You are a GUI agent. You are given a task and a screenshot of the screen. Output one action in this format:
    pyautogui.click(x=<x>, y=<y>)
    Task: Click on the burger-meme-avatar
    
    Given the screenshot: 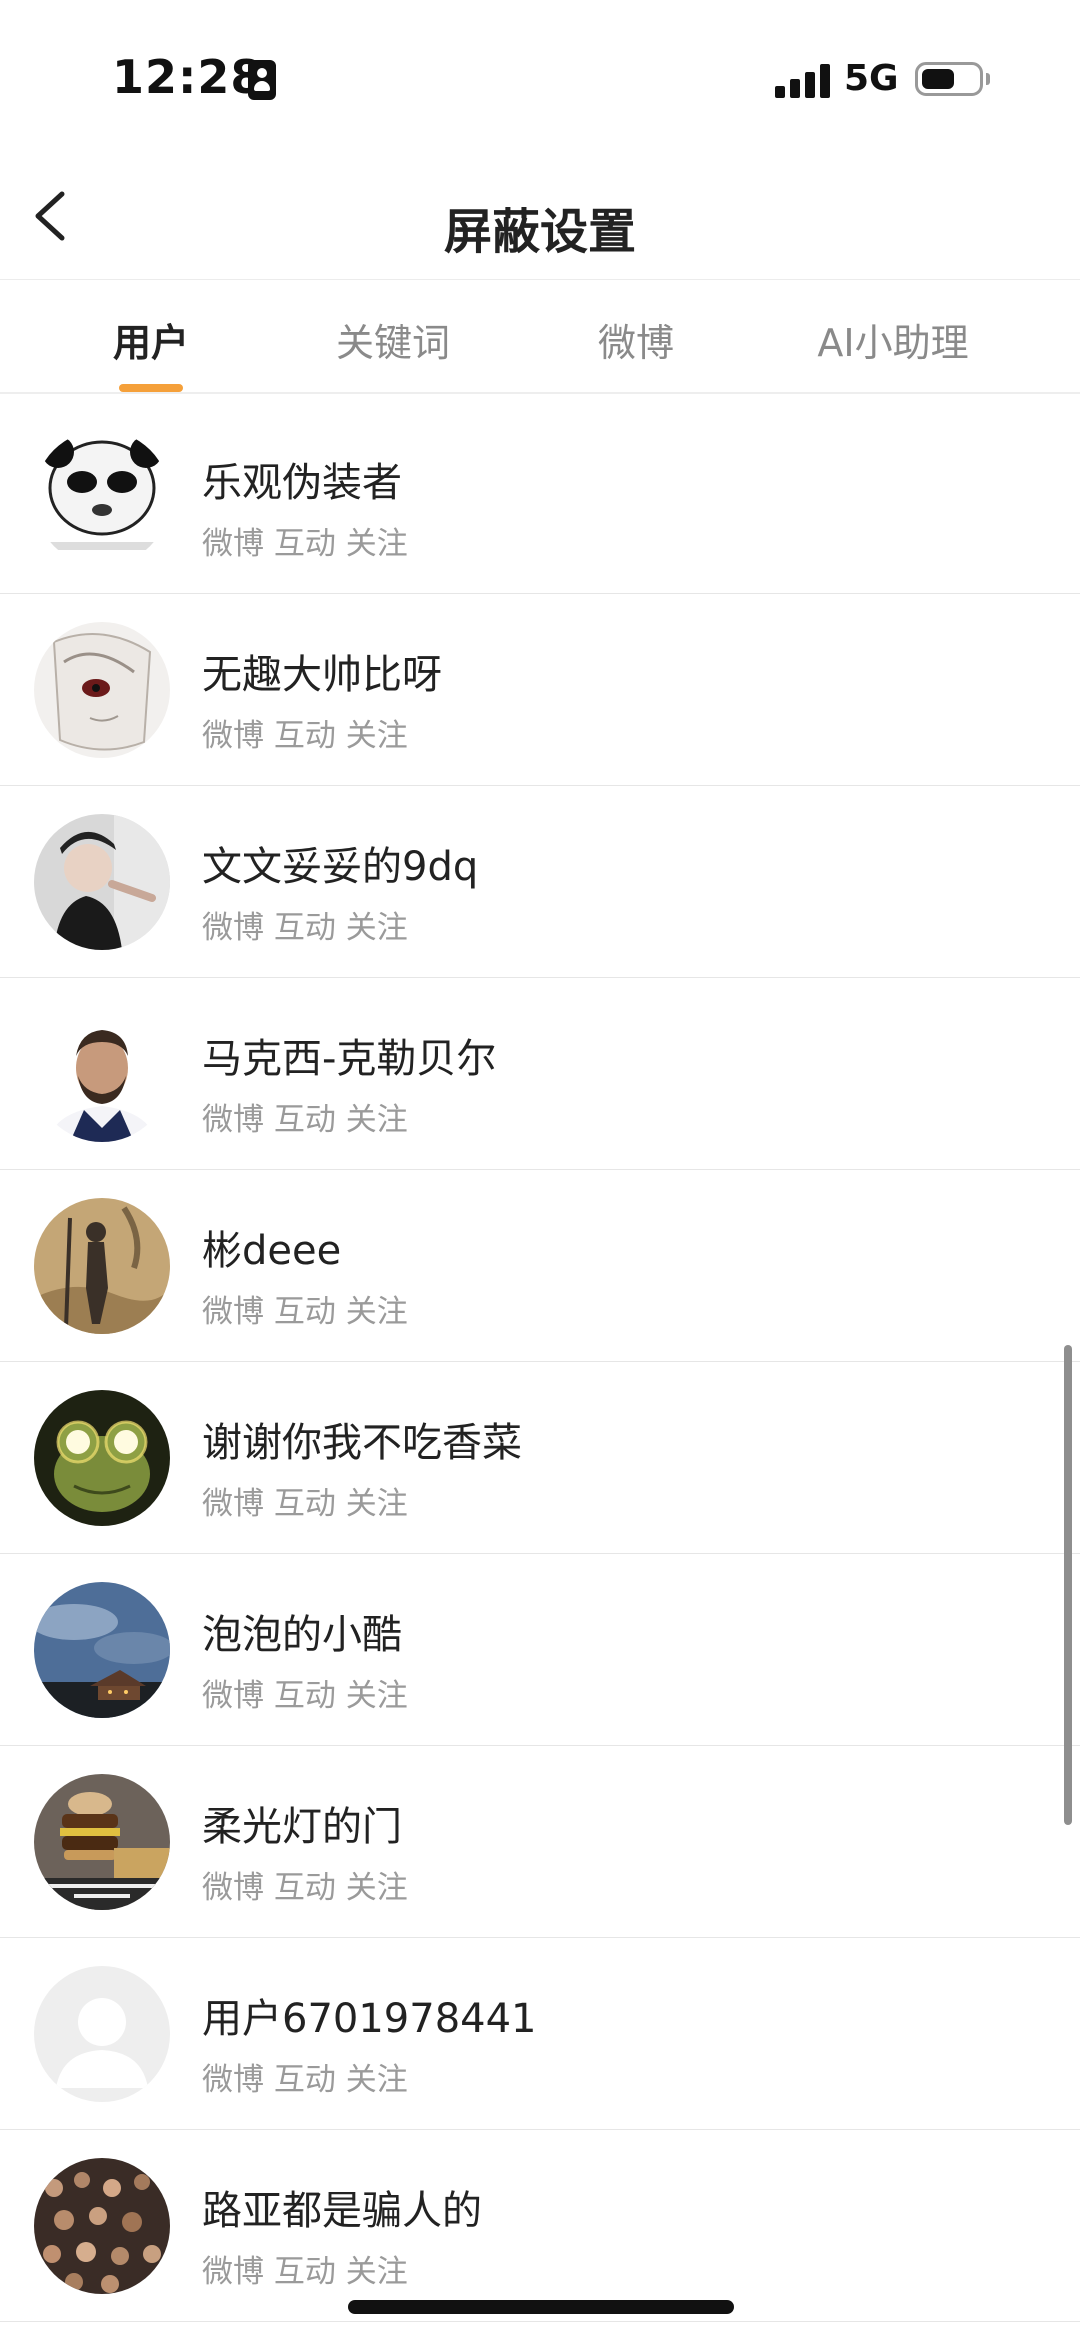 What is the action you would take?
    pyautogui.click(x=102, y=1842)
    